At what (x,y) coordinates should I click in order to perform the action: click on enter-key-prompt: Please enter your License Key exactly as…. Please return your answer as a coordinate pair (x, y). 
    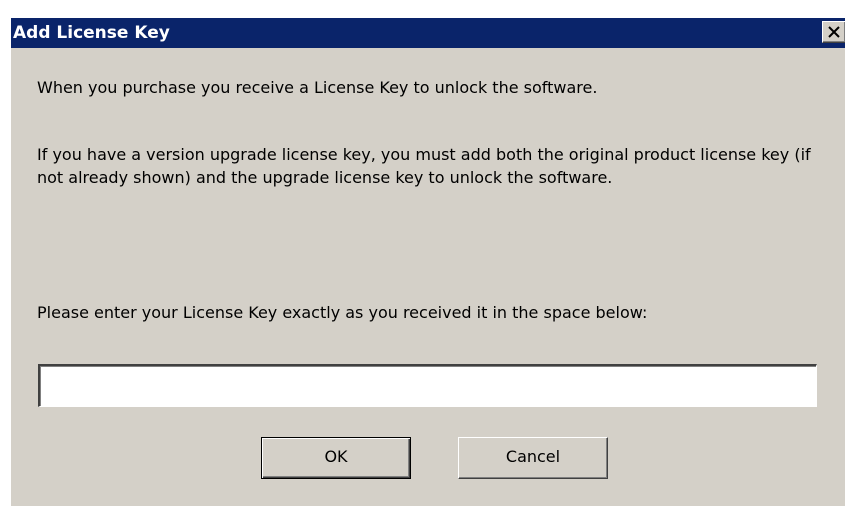
    Looking at the image, I should click on (342, 312).